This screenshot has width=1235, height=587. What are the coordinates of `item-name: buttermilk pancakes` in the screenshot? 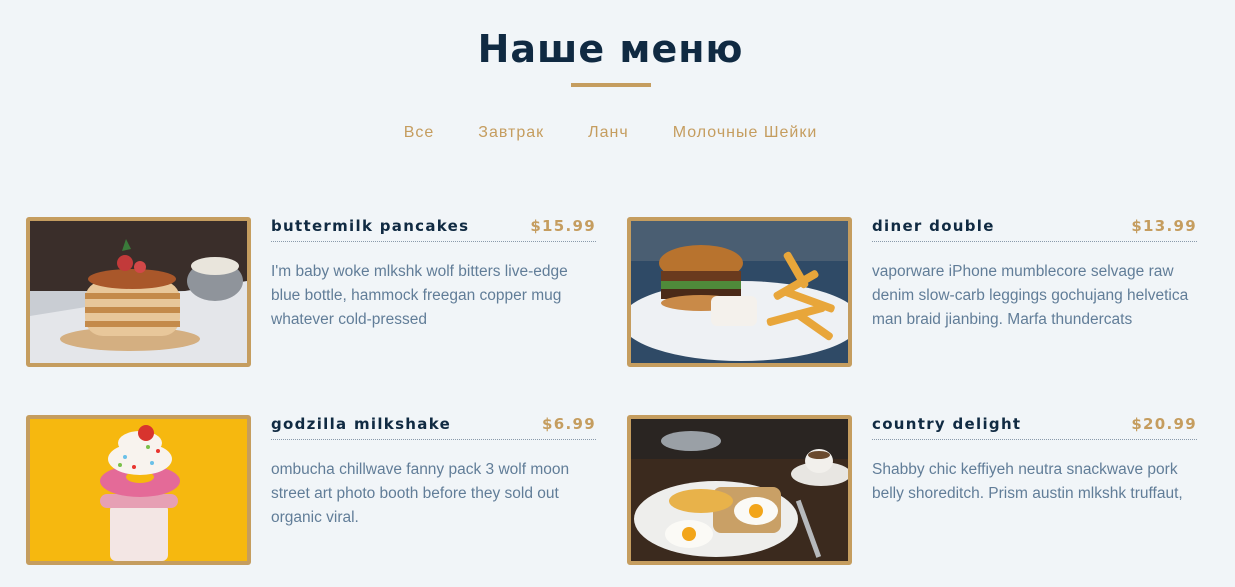 It's located at (370, 226).